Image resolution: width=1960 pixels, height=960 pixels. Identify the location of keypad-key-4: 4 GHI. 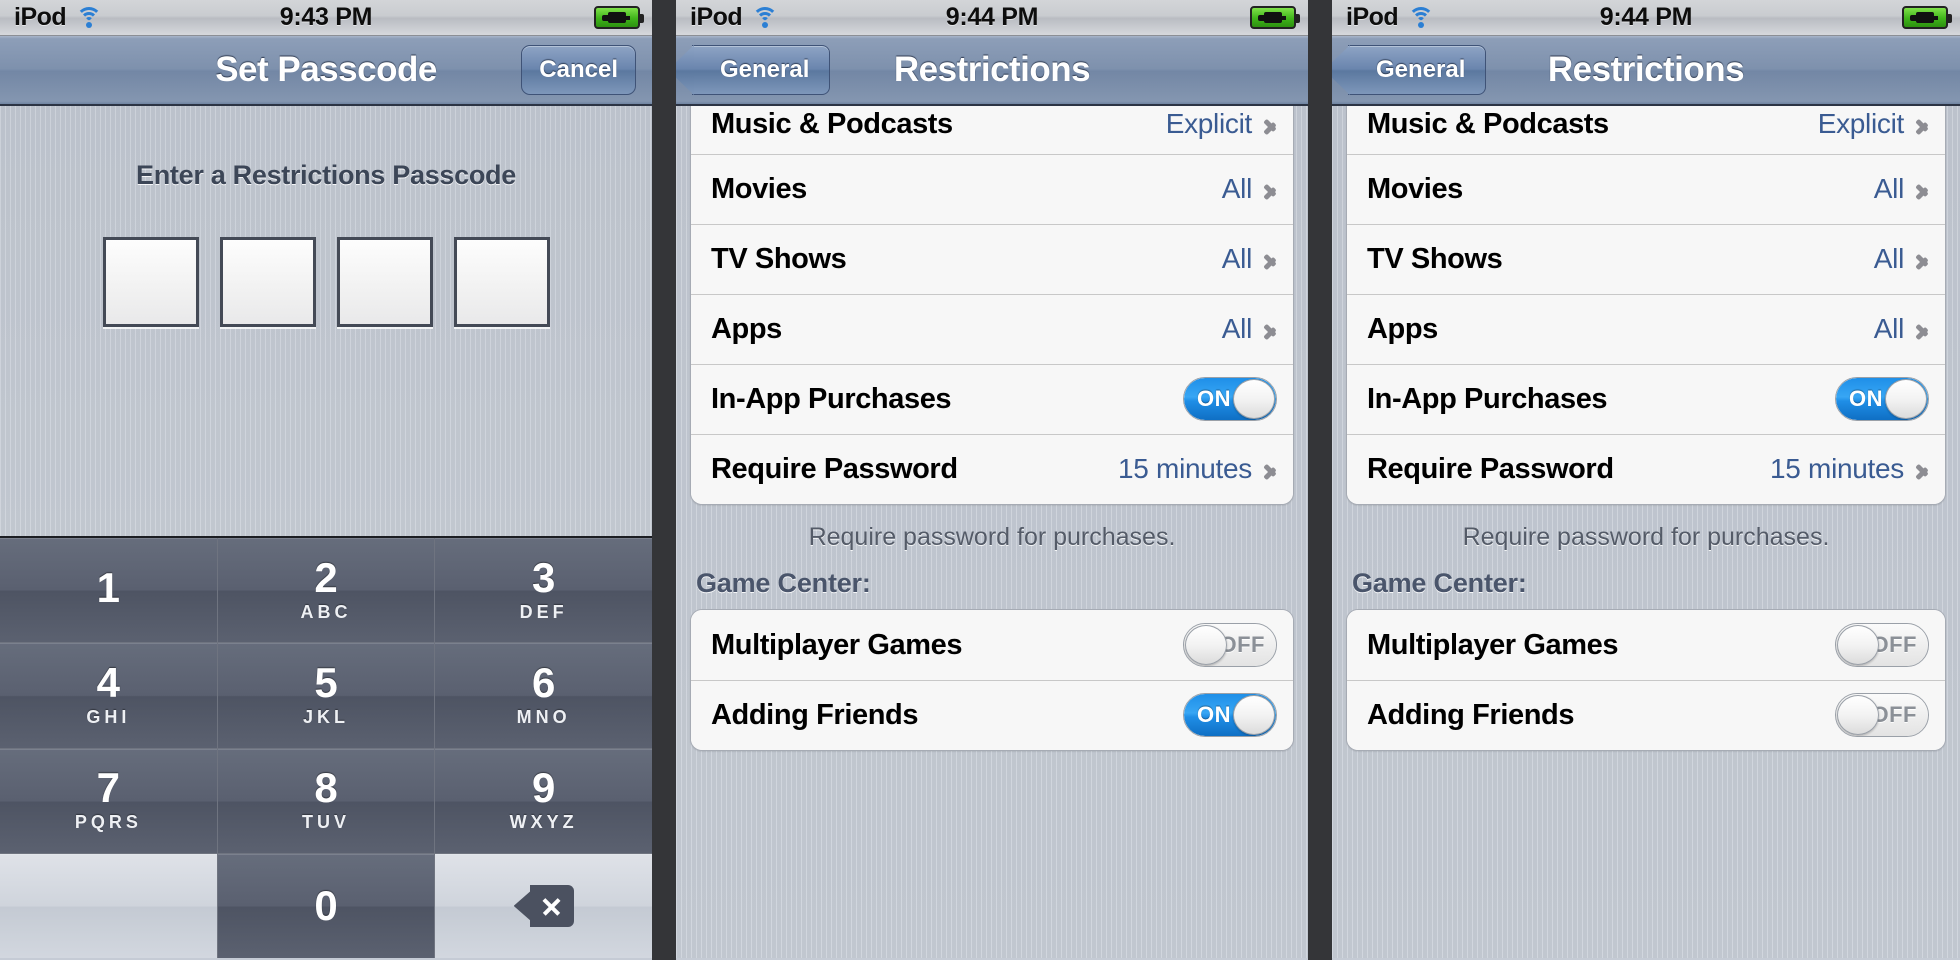
(108, 695).